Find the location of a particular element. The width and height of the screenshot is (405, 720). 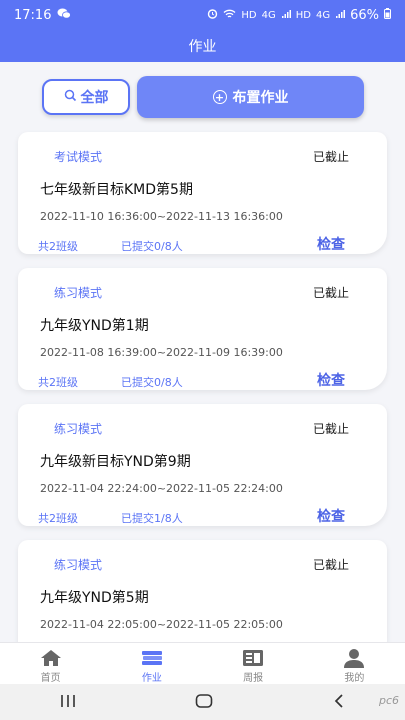

homework-title: 九年级新目标YND第9期 is located at coordinates (115, 462).